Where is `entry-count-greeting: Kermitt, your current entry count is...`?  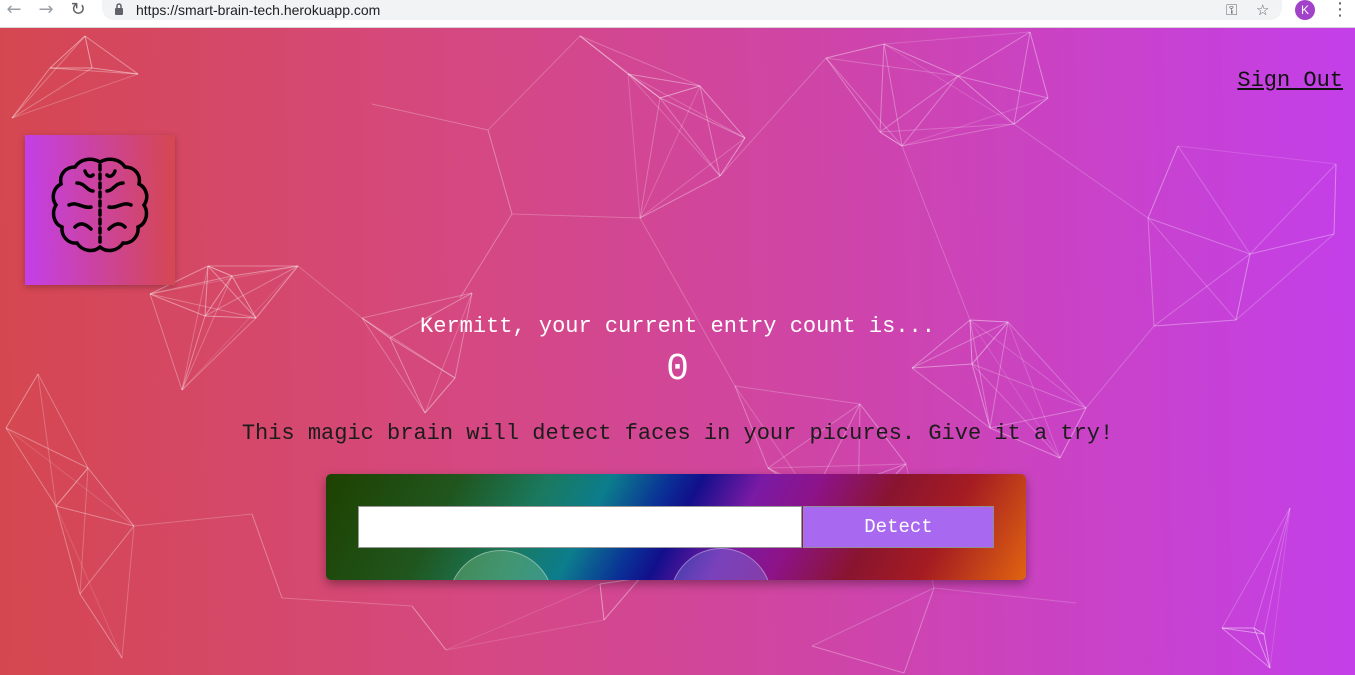 entry-count-greeting: Kermitt, your current entry count is... is located at coordinates (677, 326).